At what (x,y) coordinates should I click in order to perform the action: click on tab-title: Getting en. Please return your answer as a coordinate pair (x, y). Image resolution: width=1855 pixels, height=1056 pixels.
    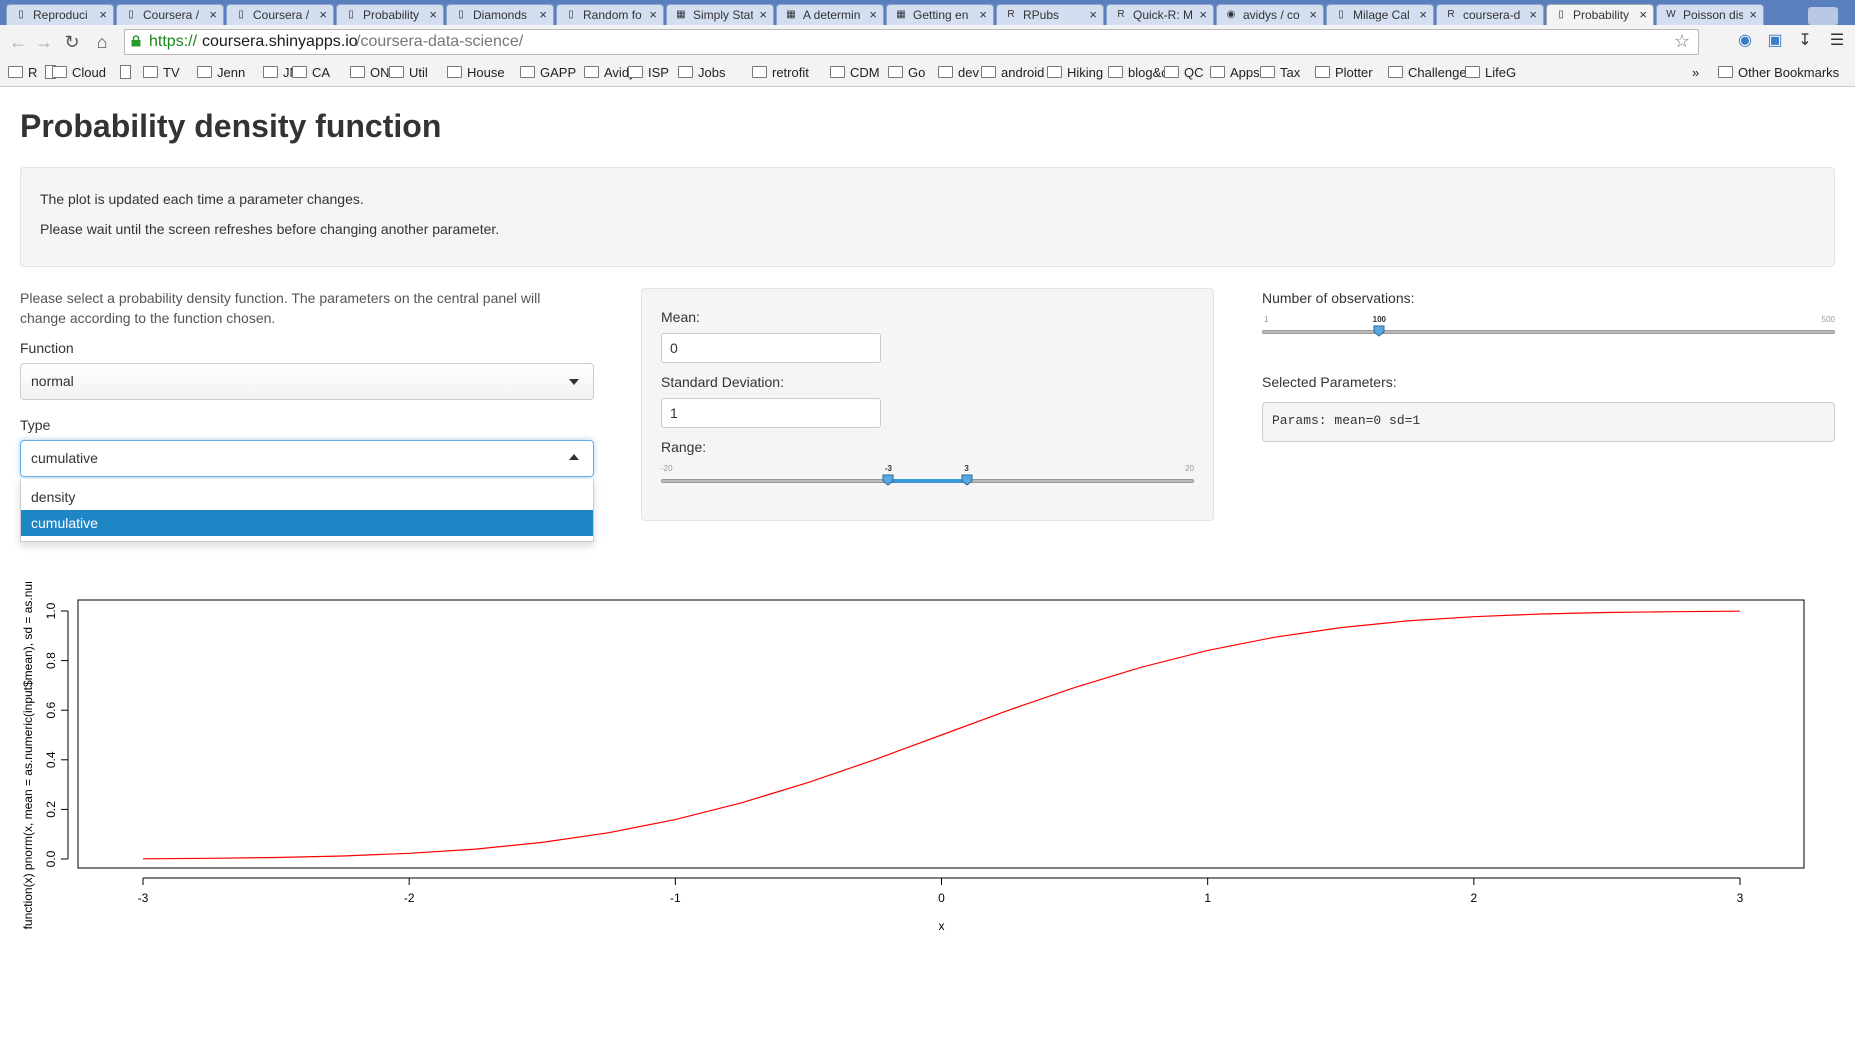
    Looking at the image, I should click on (941, 15).